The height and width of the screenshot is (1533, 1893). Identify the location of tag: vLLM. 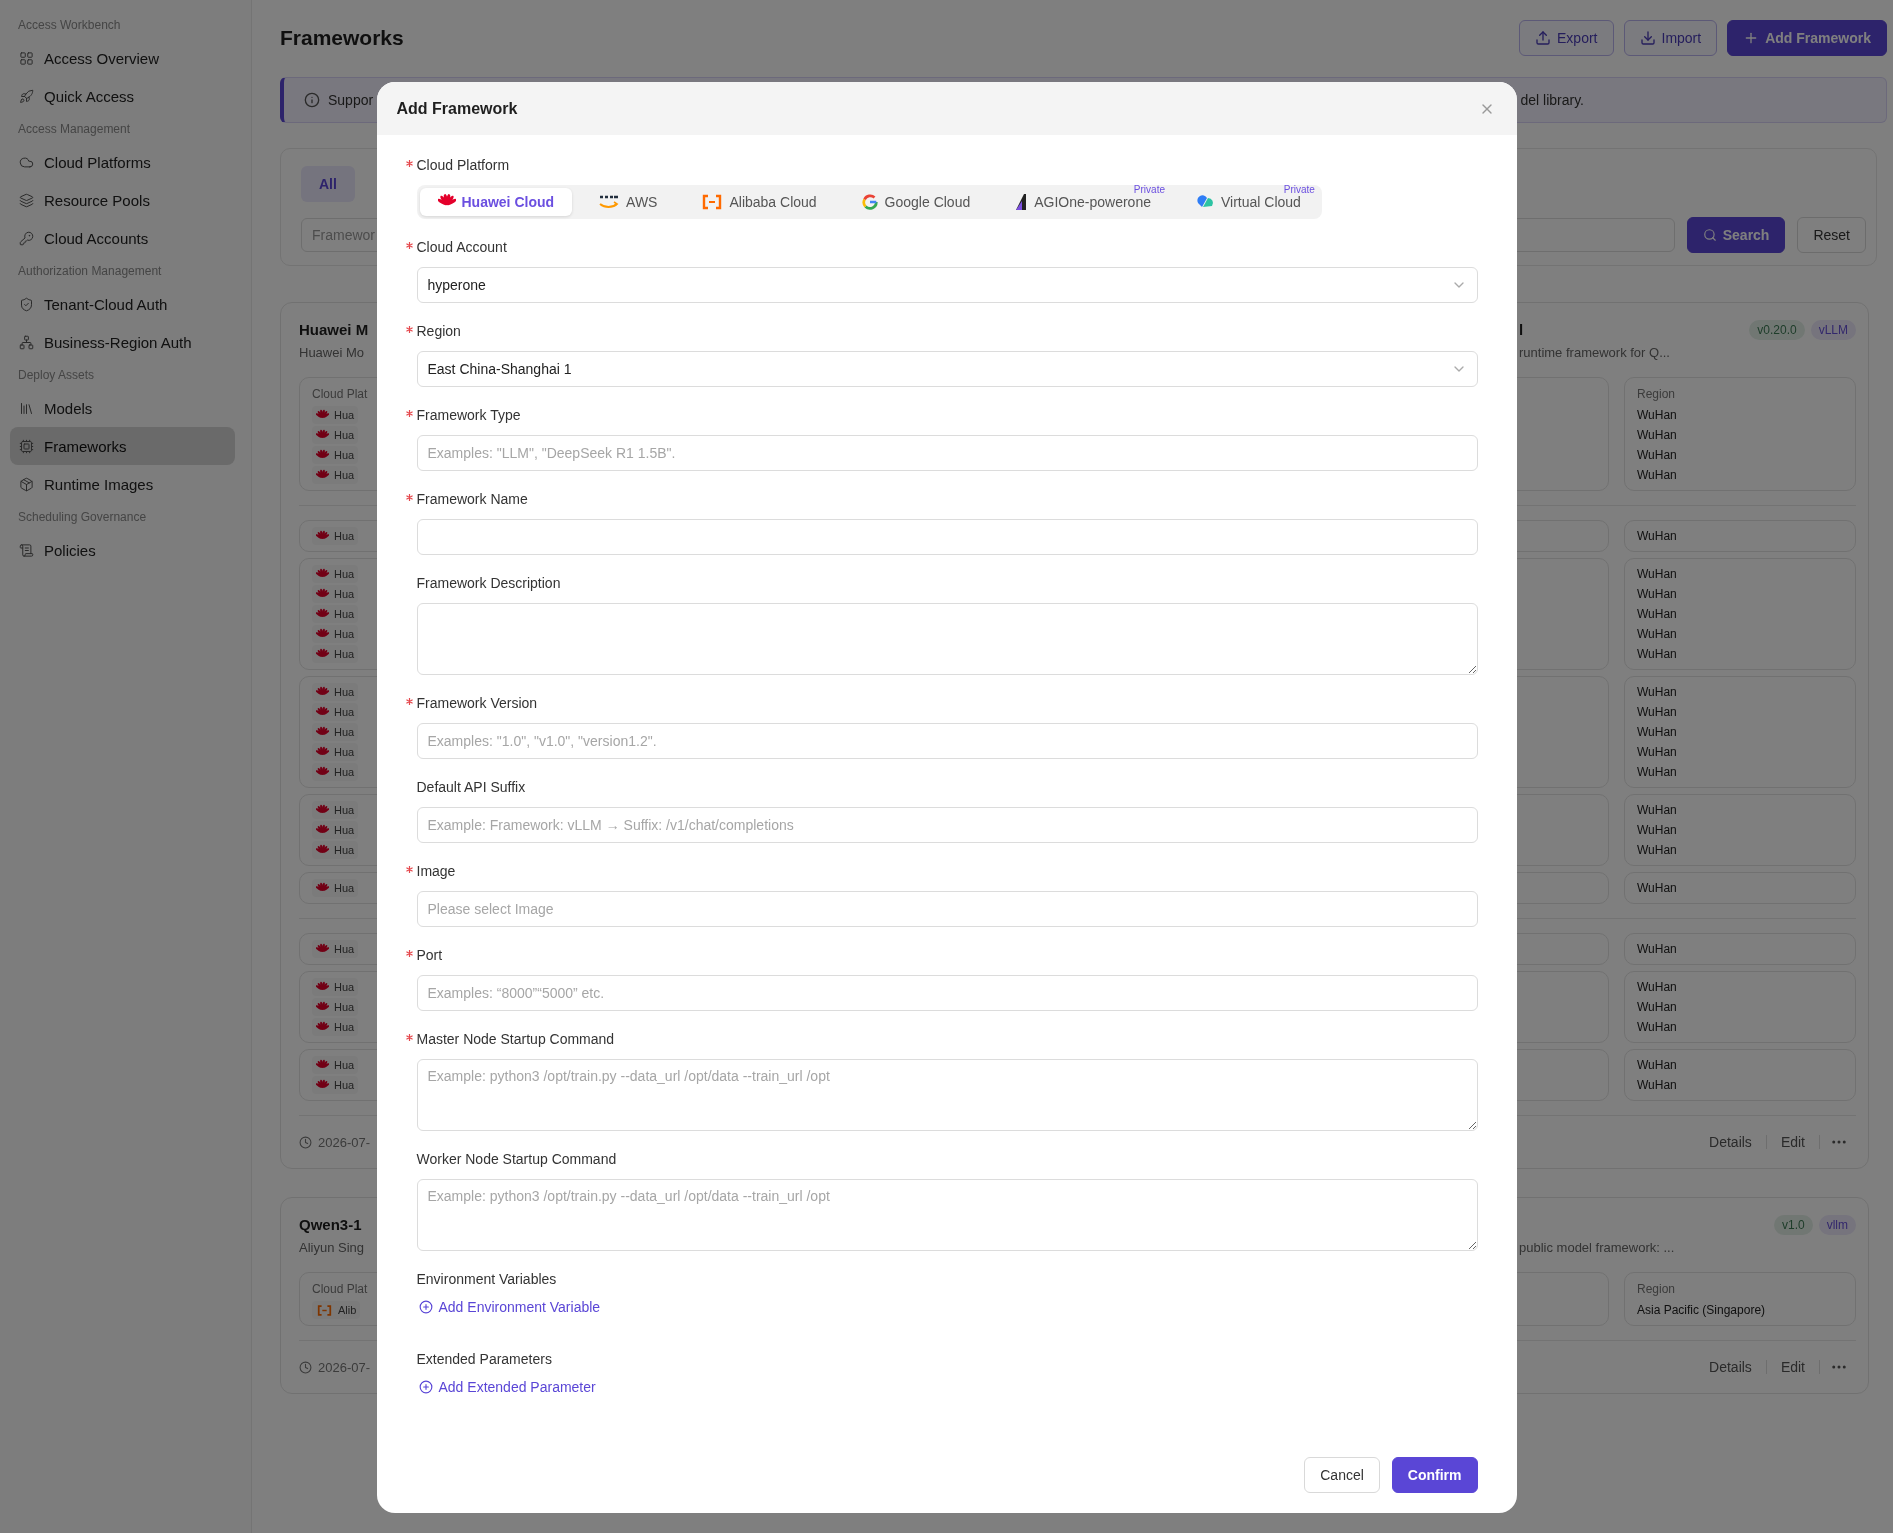
(1833, 330).